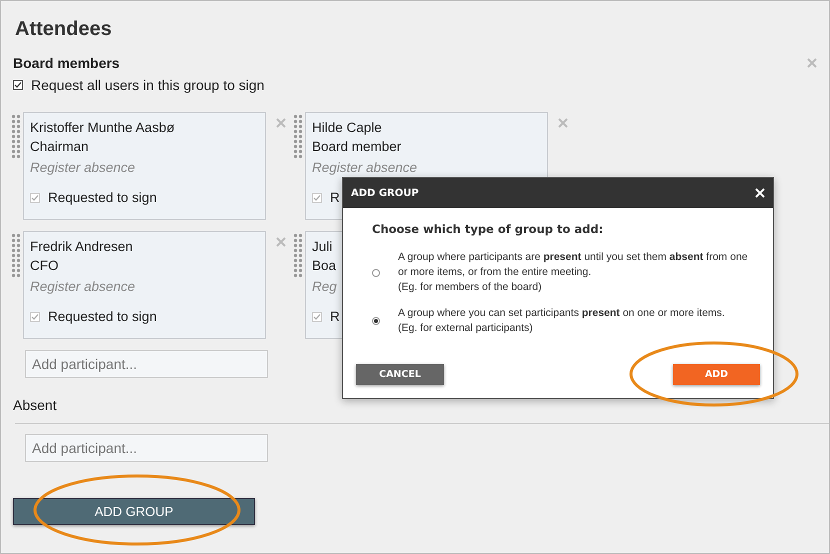 The image size is (830, 554). Describe the element at coordinates (716, 374) in the screenshot. I see `add-button: ADD` at that location.